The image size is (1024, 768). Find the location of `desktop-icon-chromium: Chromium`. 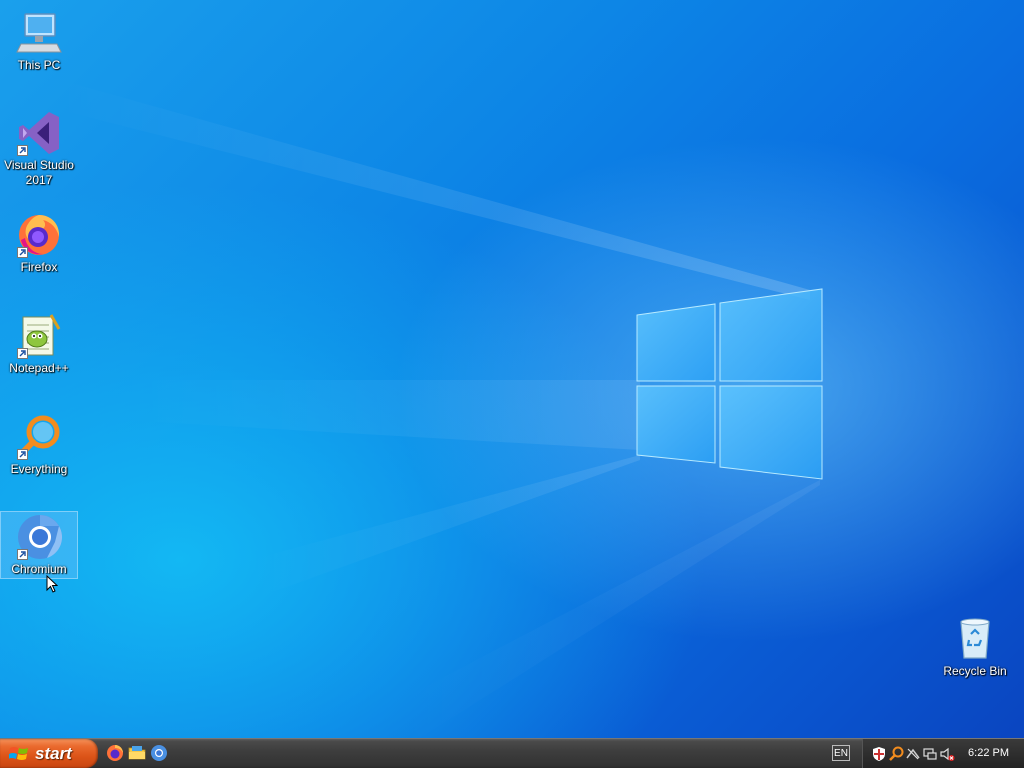

desktop-icon-chromium: Chromium is located at coordinates (39, 545).